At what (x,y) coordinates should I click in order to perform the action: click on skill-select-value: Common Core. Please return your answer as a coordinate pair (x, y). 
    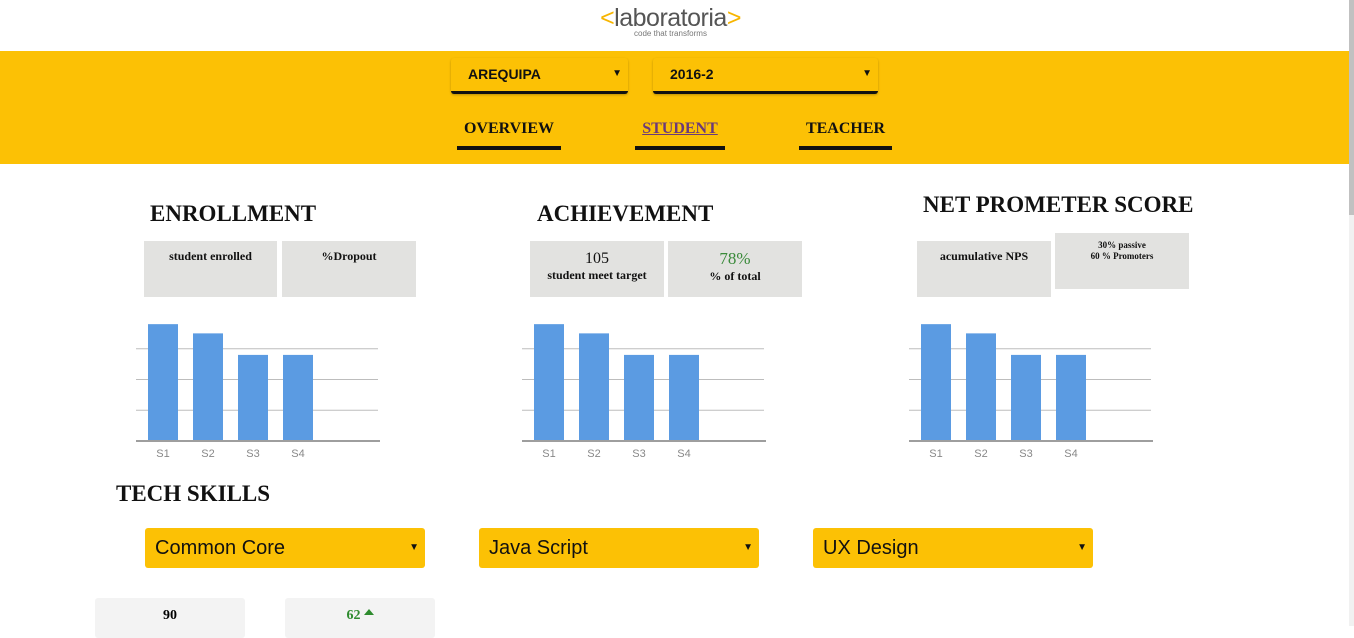
    Looking at the image, I should click on (220, 548).